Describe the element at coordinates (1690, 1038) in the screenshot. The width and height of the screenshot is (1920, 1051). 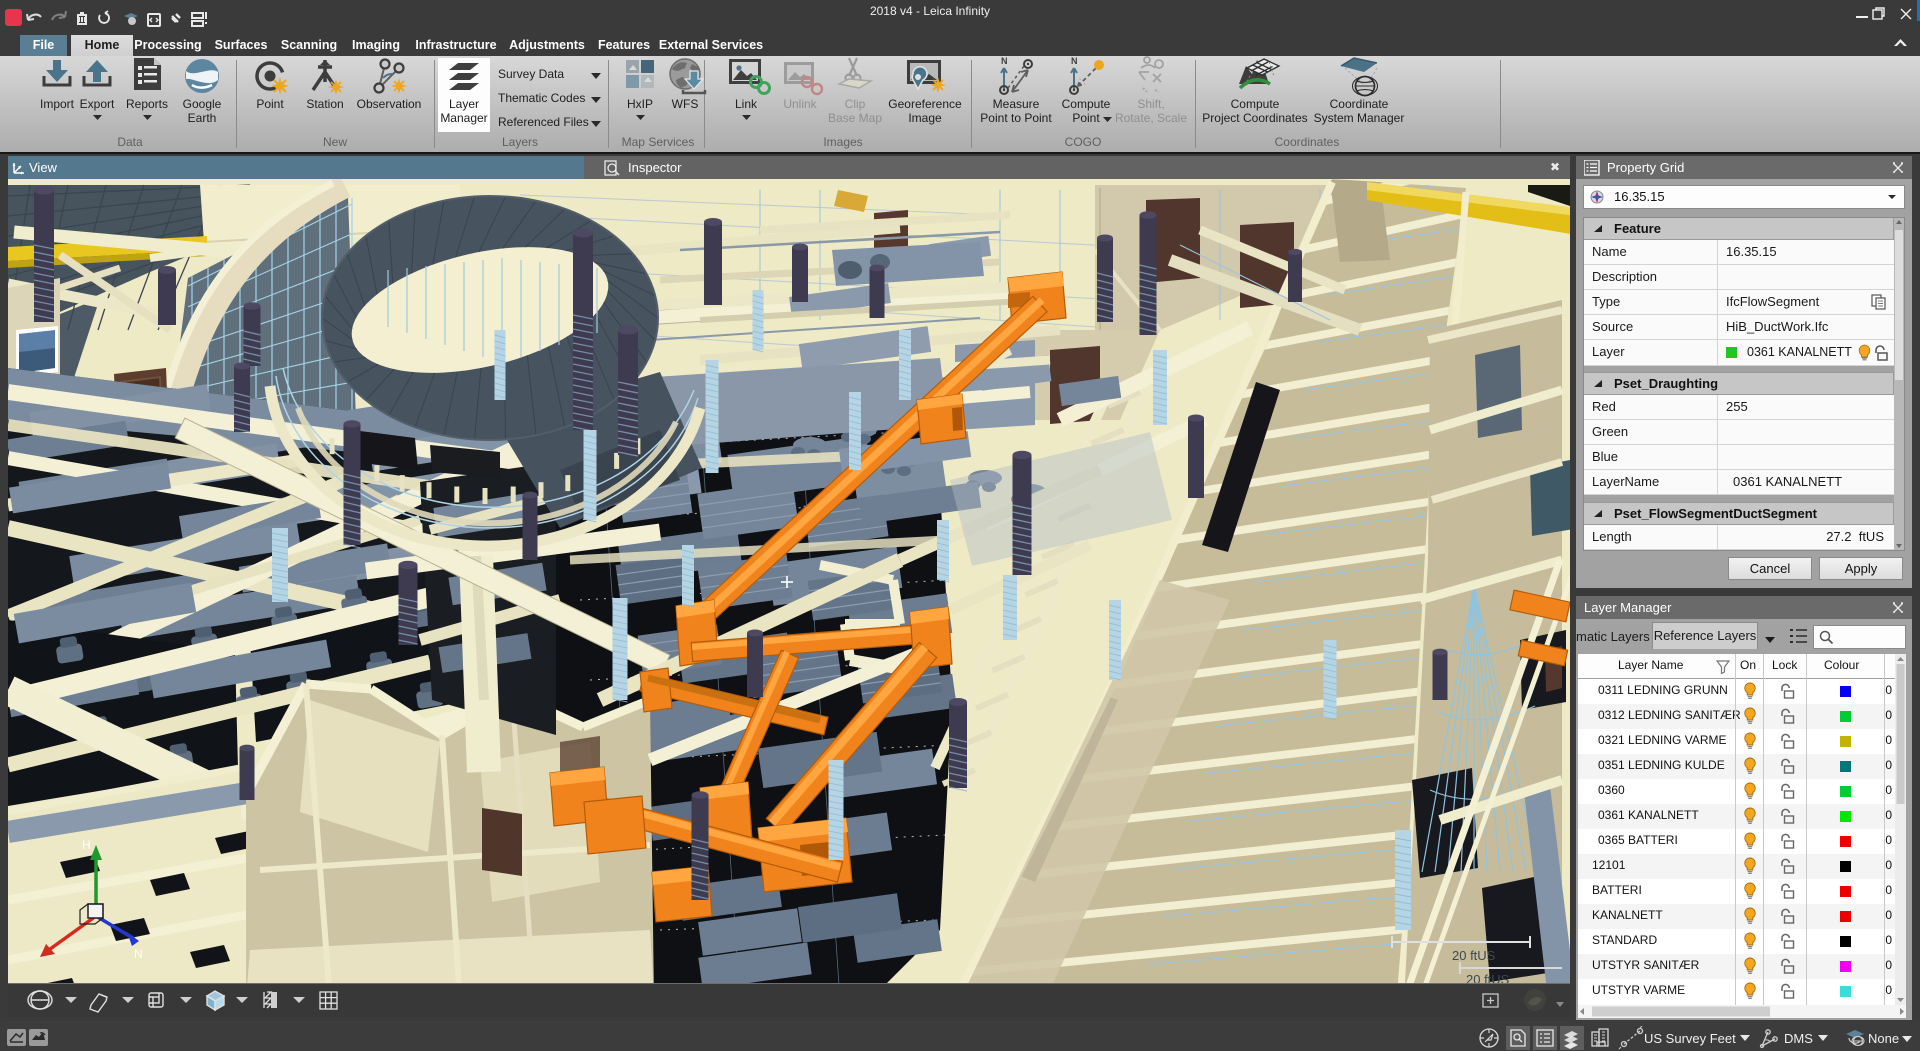
I see `svg-text: US Survey Feet` at that location.